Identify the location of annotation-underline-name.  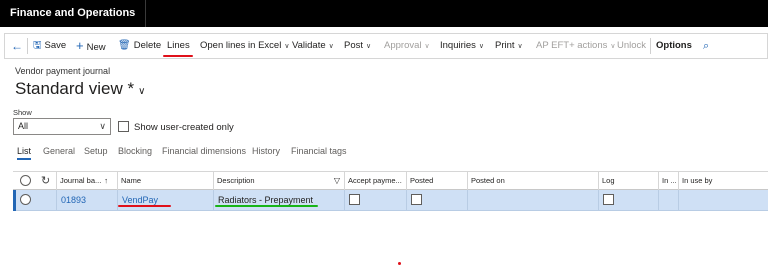
(144, 206).